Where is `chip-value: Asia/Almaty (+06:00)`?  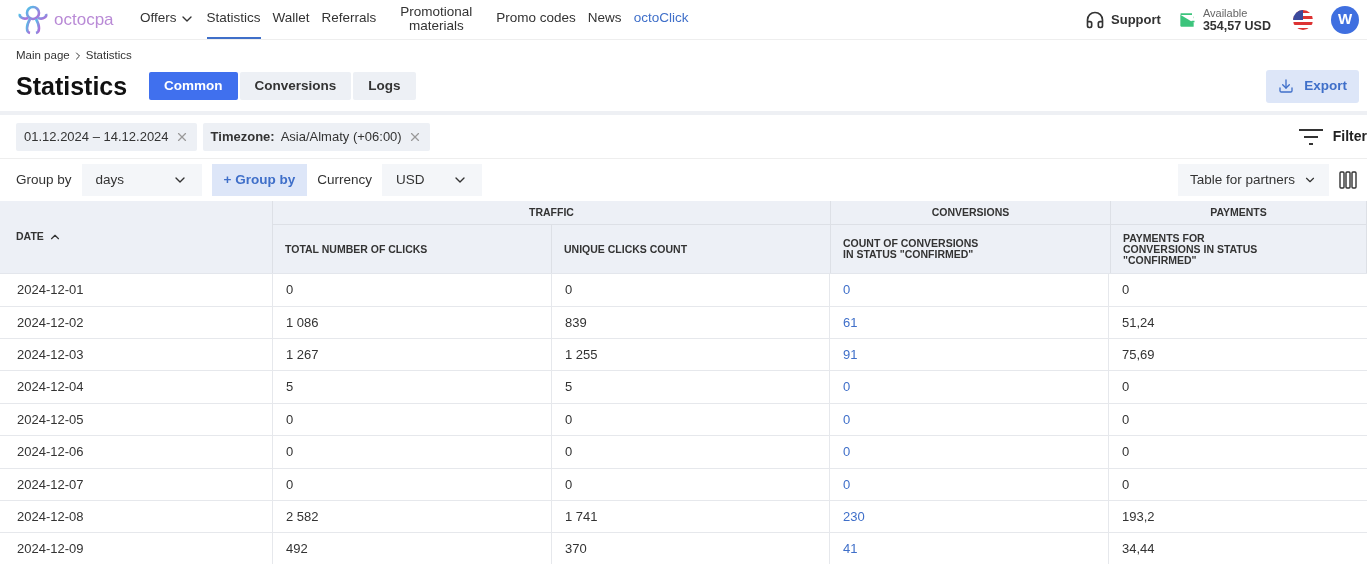
chip-value: Asia/Almaty (+06:00) is located at coordinates (341, 137).